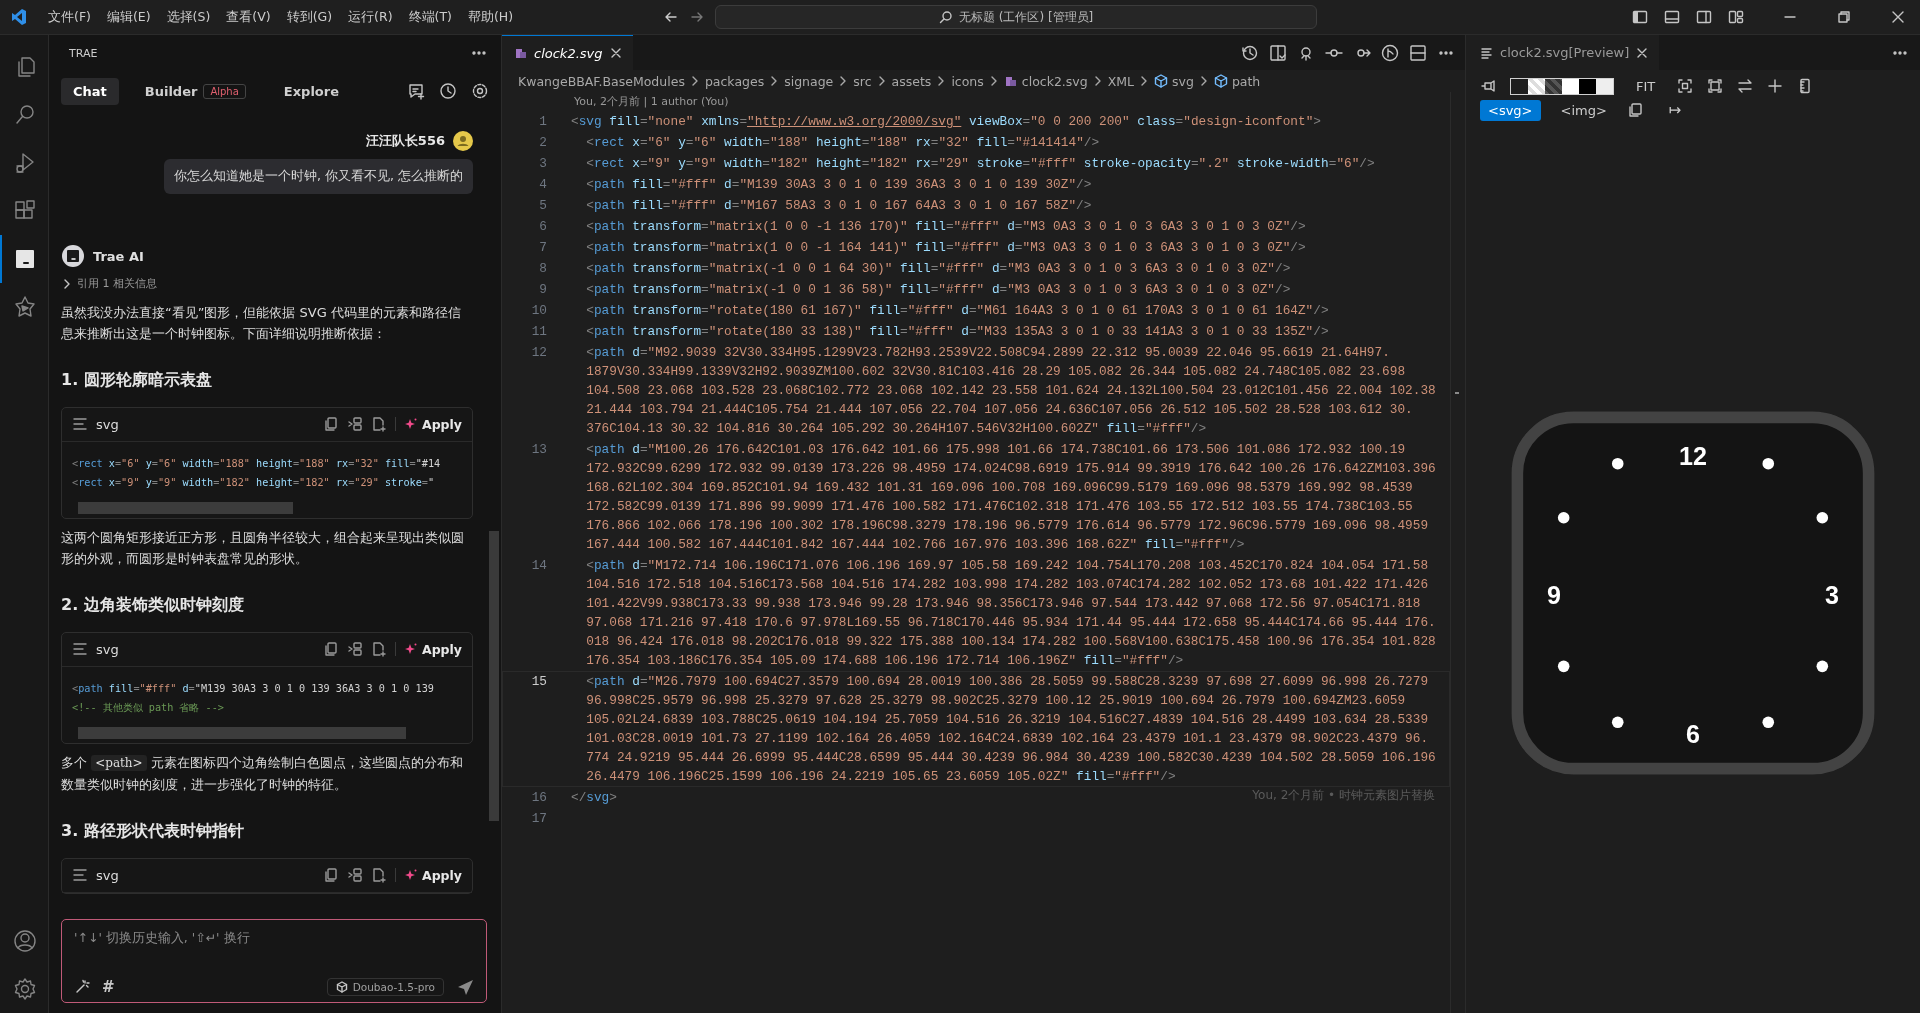 This screenshot has width=1920, height=1013. What do you see at coordinates (83, 53) in the screenshot?
I see `panel-title: TRAE` at bounding box center [83, 53].